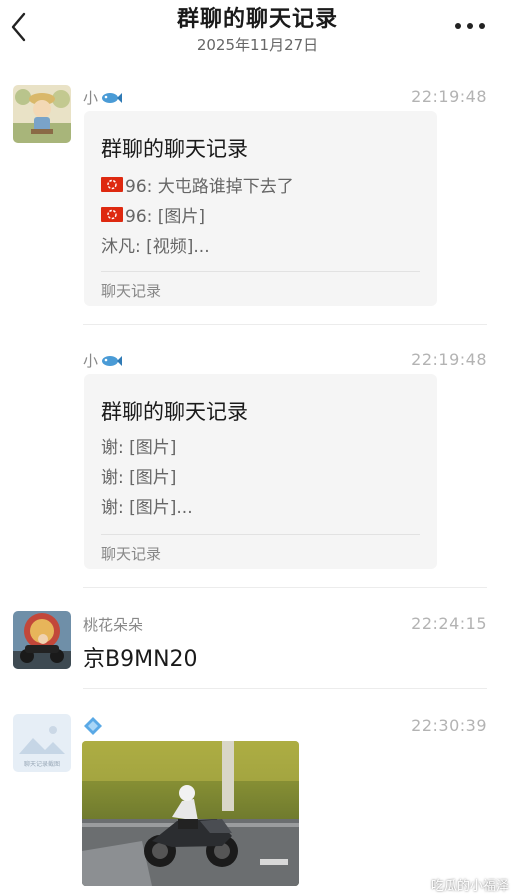  I want to click on chat-history-card: 群聊的聊天记录 谢: [图片] 谢: [图片] 谢: [图片]... 聊天记录, so click(260, 471).